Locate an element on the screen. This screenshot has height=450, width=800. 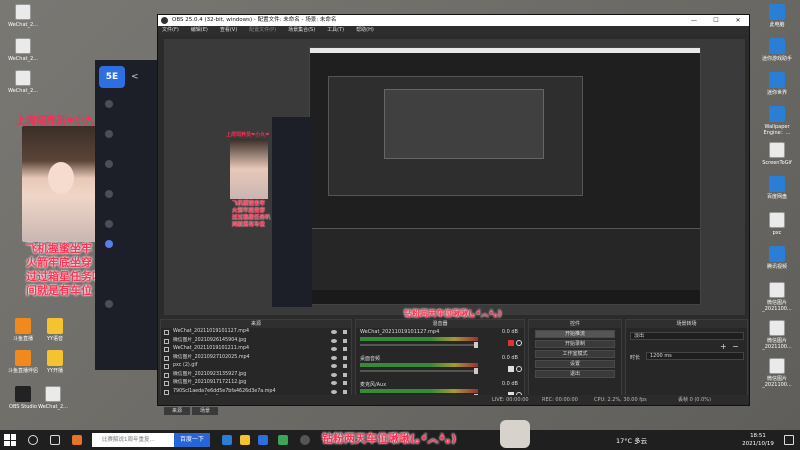
transition-select: 淡出 is located at coordinates (687, 336).